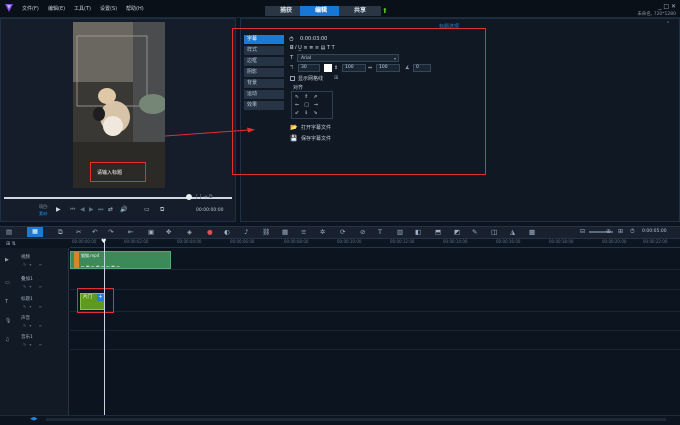 The height and width of the screenshot is (425, 680). What do you see at coordinates (147, 209) in the screenshot?
I see `aspect-icon: ▭` at bounding box center [147, 209].